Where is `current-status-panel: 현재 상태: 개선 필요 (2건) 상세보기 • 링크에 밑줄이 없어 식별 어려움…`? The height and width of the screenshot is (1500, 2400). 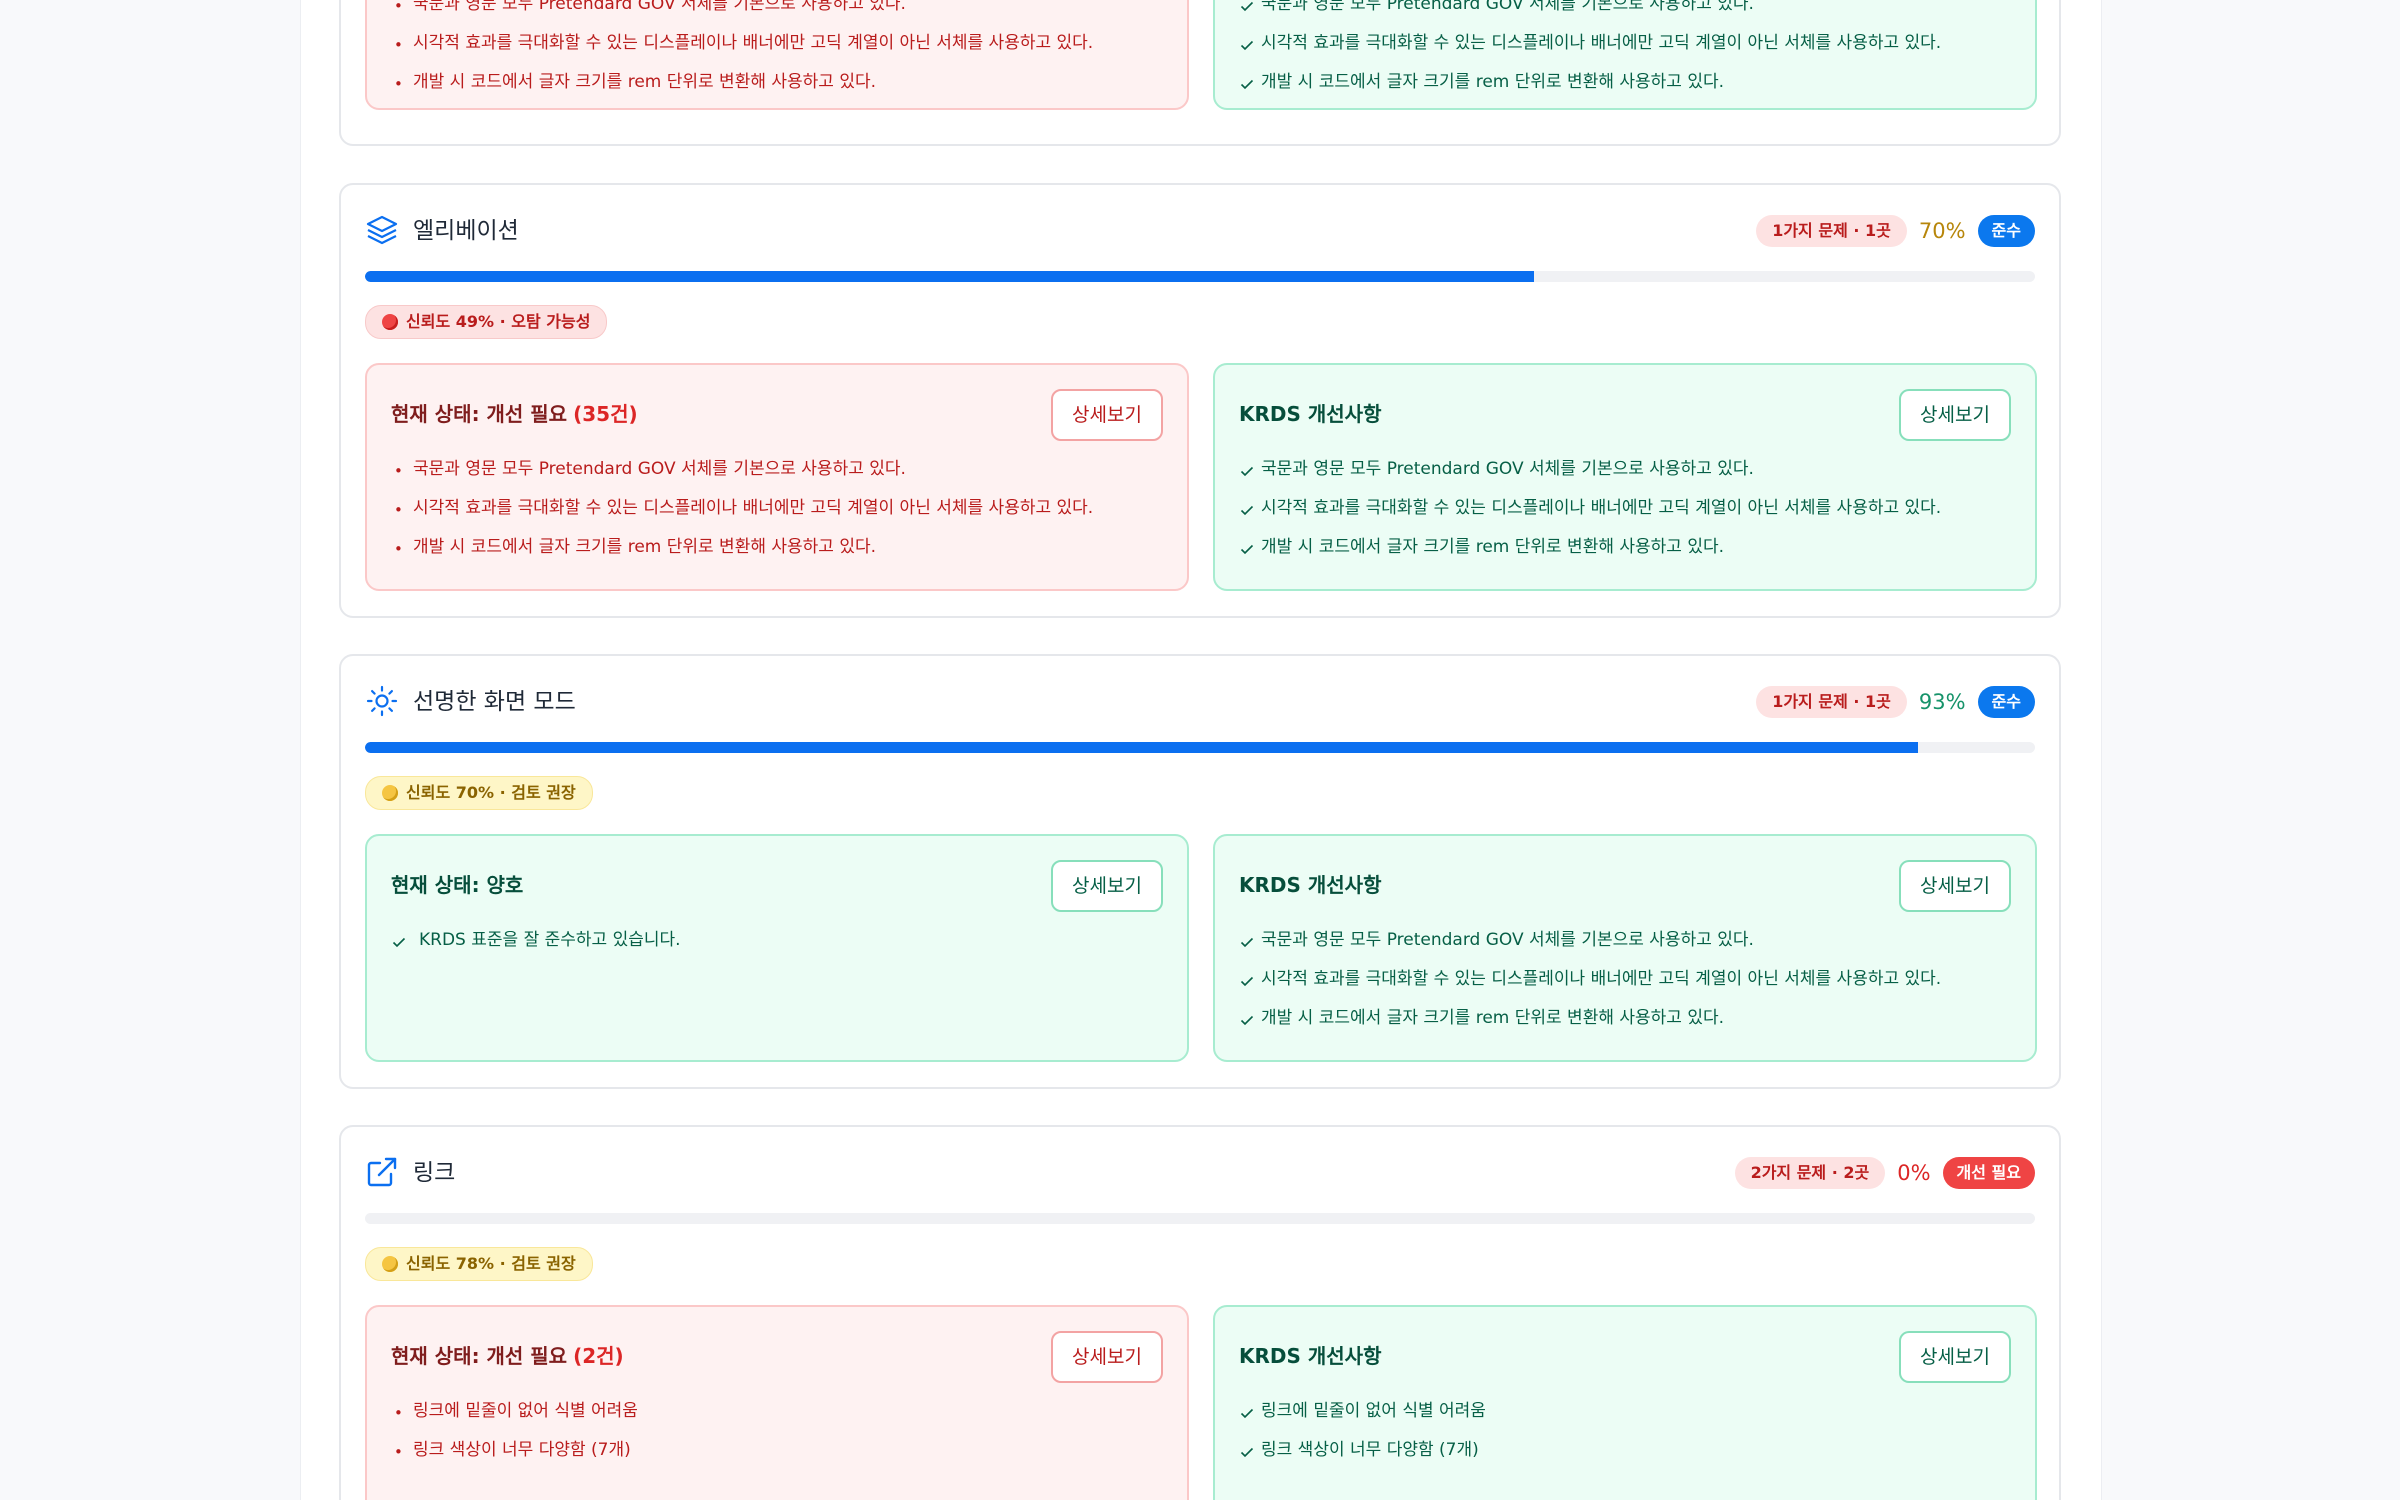 current-status-panel: 현재 상태: 개선 필요 (2건) 상세보기 • 링크에 밑줄이 없어 식별 어려움… is located at coordinates (777, 1402).